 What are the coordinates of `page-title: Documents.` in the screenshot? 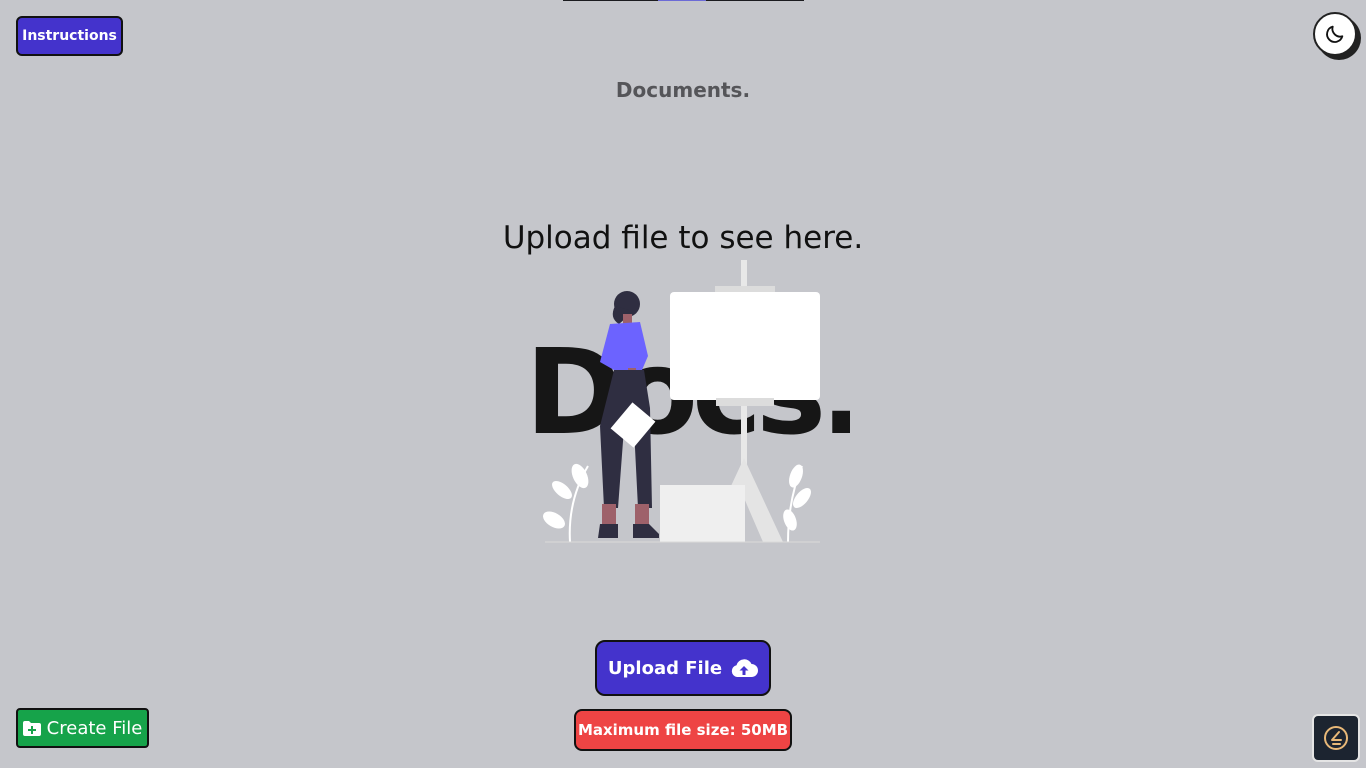 It's located at (683, 90).